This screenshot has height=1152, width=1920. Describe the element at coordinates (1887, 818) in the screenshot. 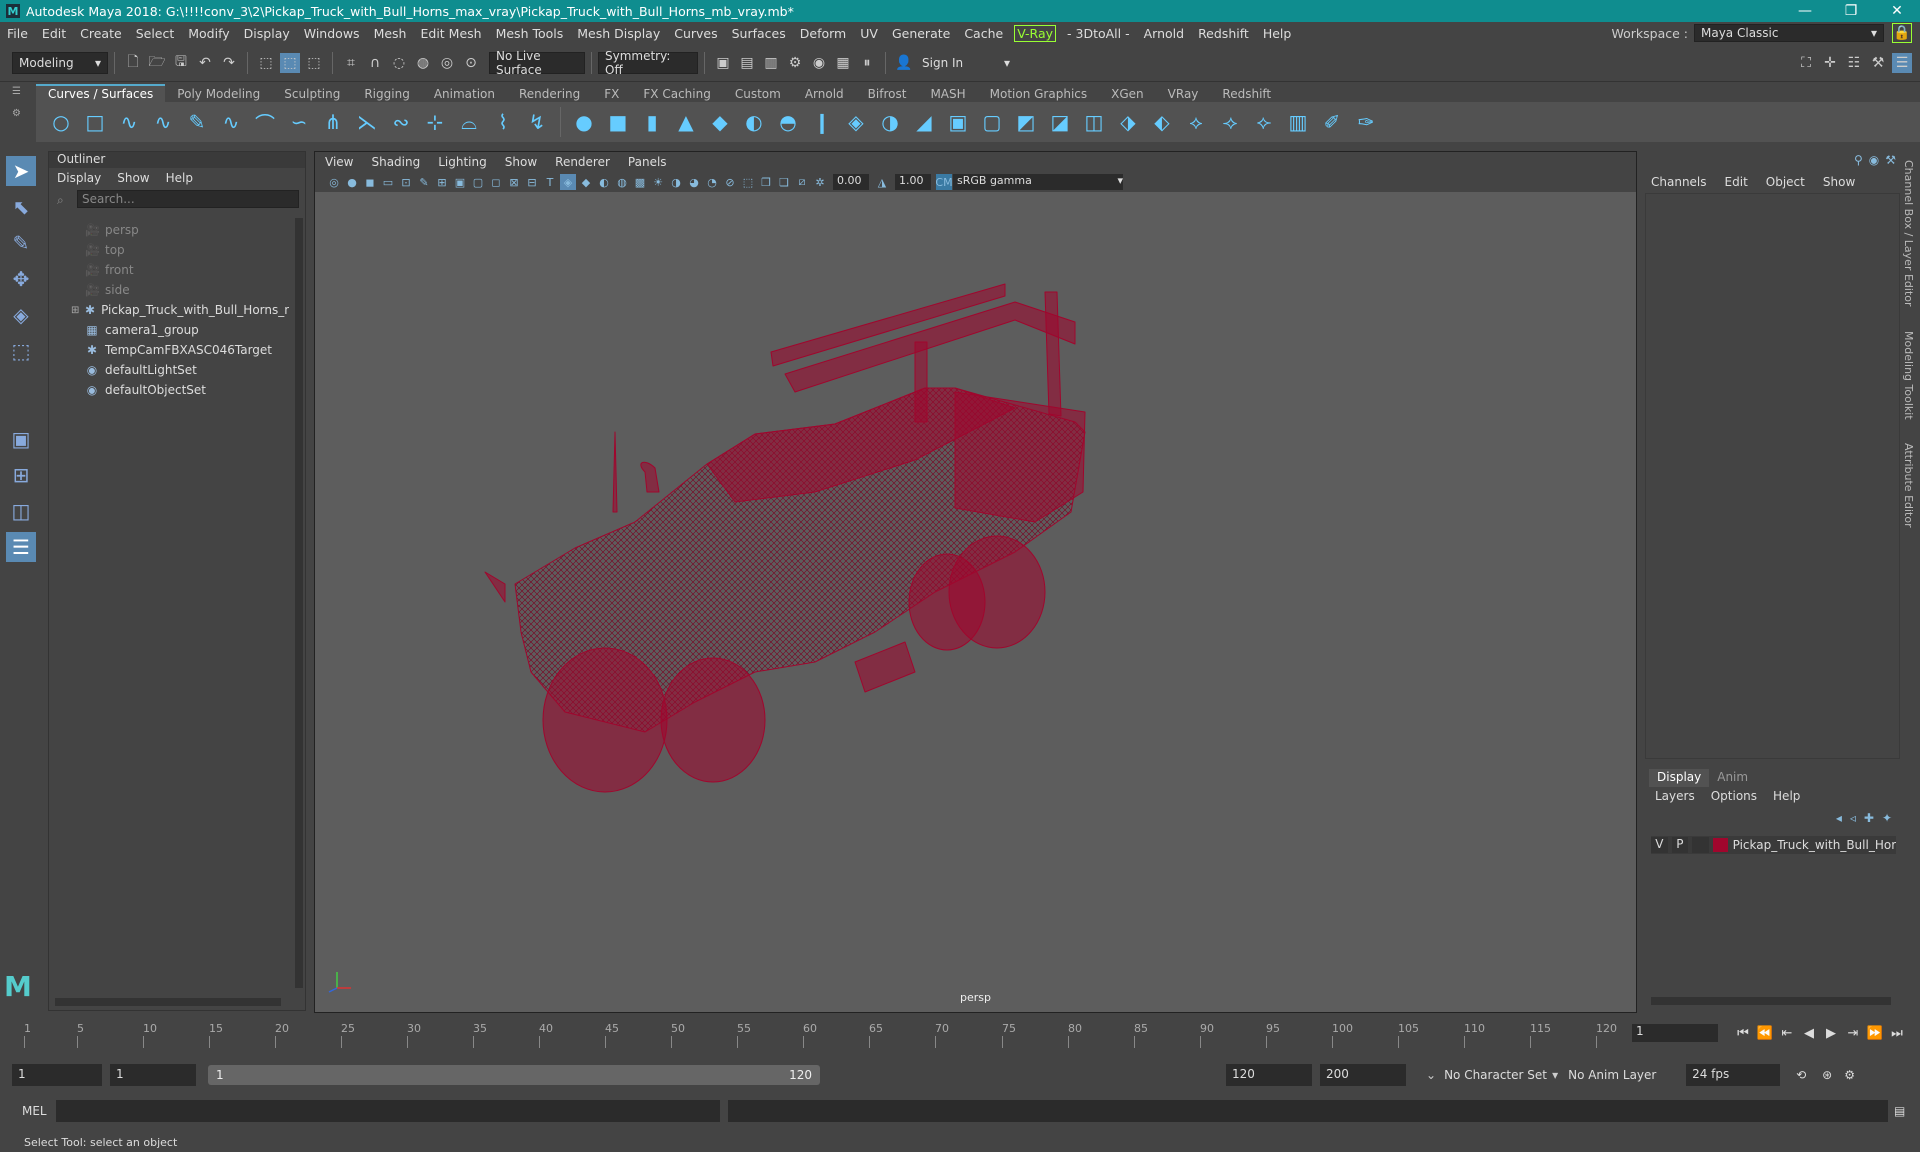

I see `new-layer-selected-icon: ✦` at that location.